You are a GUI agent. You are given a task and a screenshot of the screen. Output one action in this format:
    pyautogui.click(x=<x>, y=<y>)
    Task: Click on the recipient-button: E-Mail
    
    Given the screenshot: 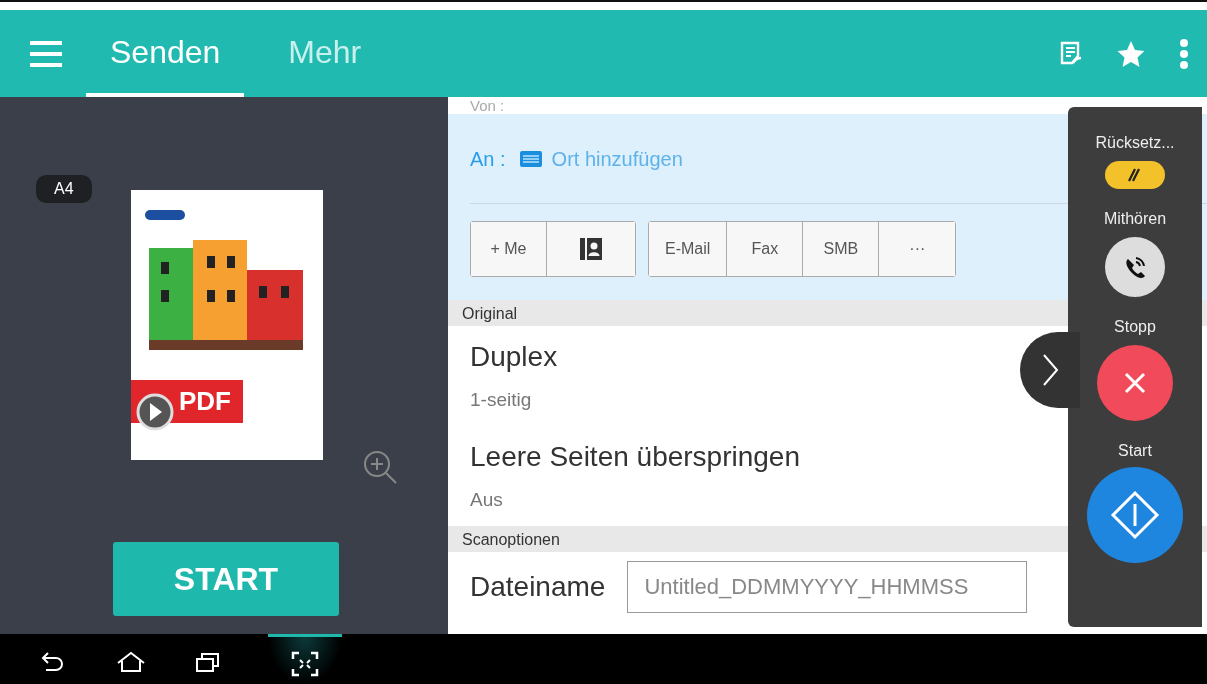 What is the action you would take?
    pyautogui.click(x=688, y=249)
    